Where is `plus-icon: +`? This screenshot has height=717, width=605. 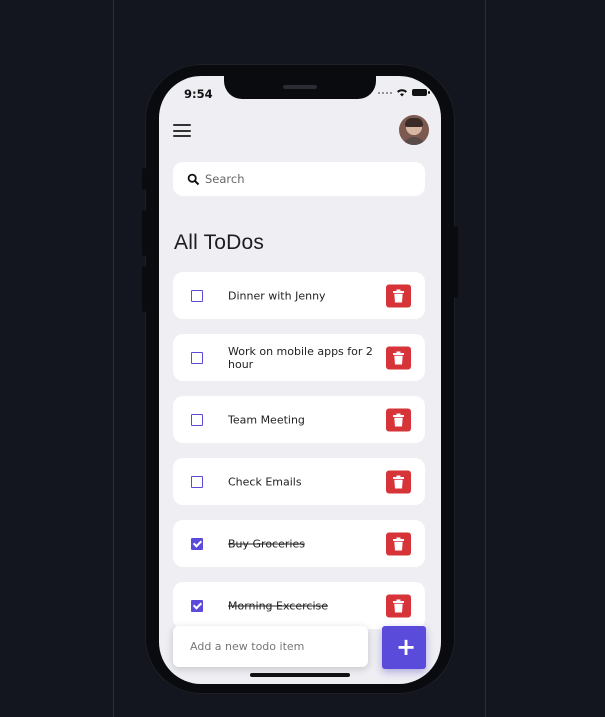
plus-icon: + is located at coordinates (406, 647).